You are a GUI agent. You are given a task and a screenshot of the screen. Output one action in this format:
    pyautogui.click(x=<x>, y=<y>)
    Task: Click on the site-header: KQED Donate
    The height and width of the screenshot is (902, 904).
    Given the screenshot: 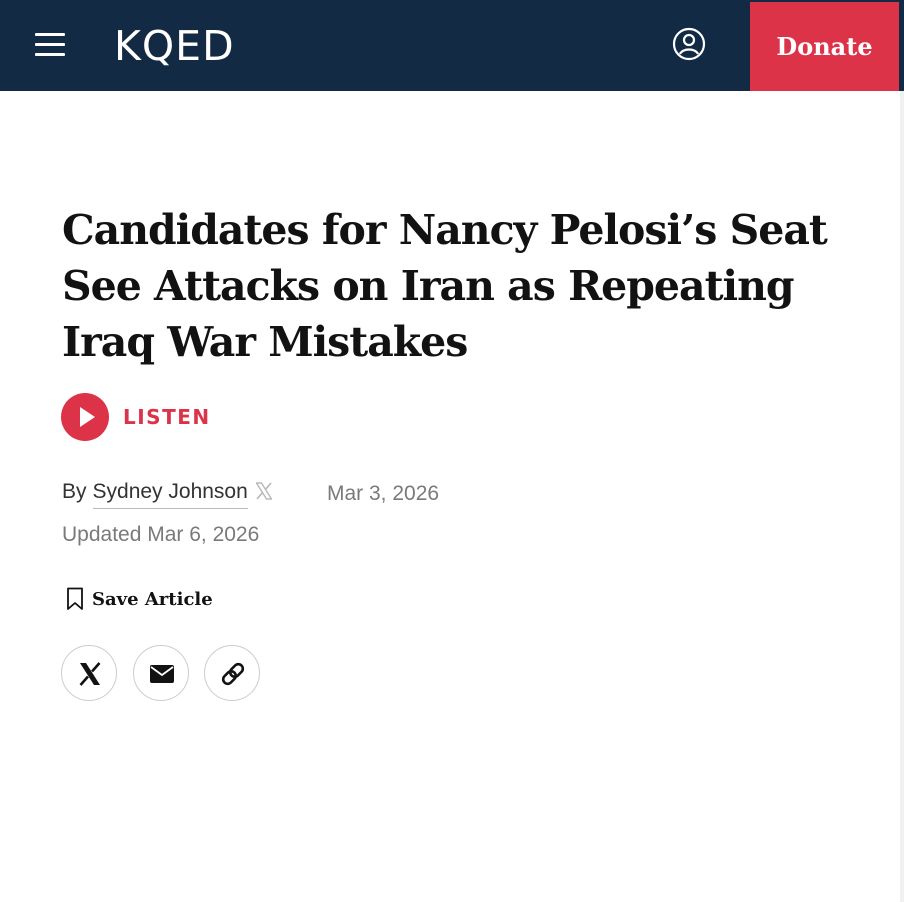 What is the action you would take?
    pyautogui.click(x=452, y=45)
    